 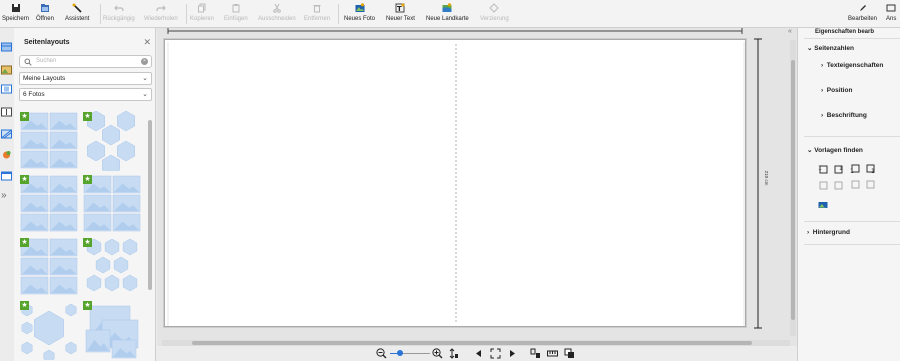 I want to click on vertical-scrollbar, so click(x=793, y=188).